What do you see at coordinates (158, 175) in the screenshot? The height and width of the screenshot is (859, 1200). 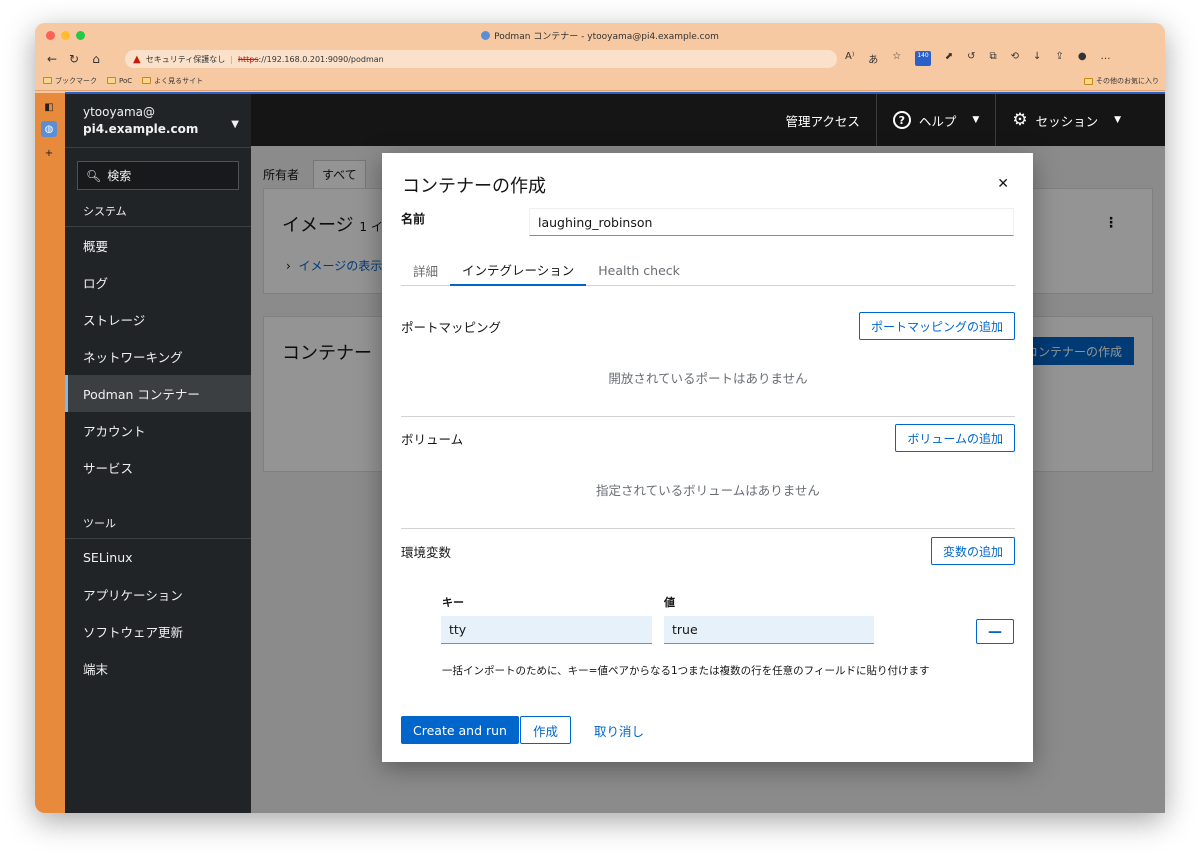 I see `search-input: 🔍︎ 検索` at bounding box center [158, 175].